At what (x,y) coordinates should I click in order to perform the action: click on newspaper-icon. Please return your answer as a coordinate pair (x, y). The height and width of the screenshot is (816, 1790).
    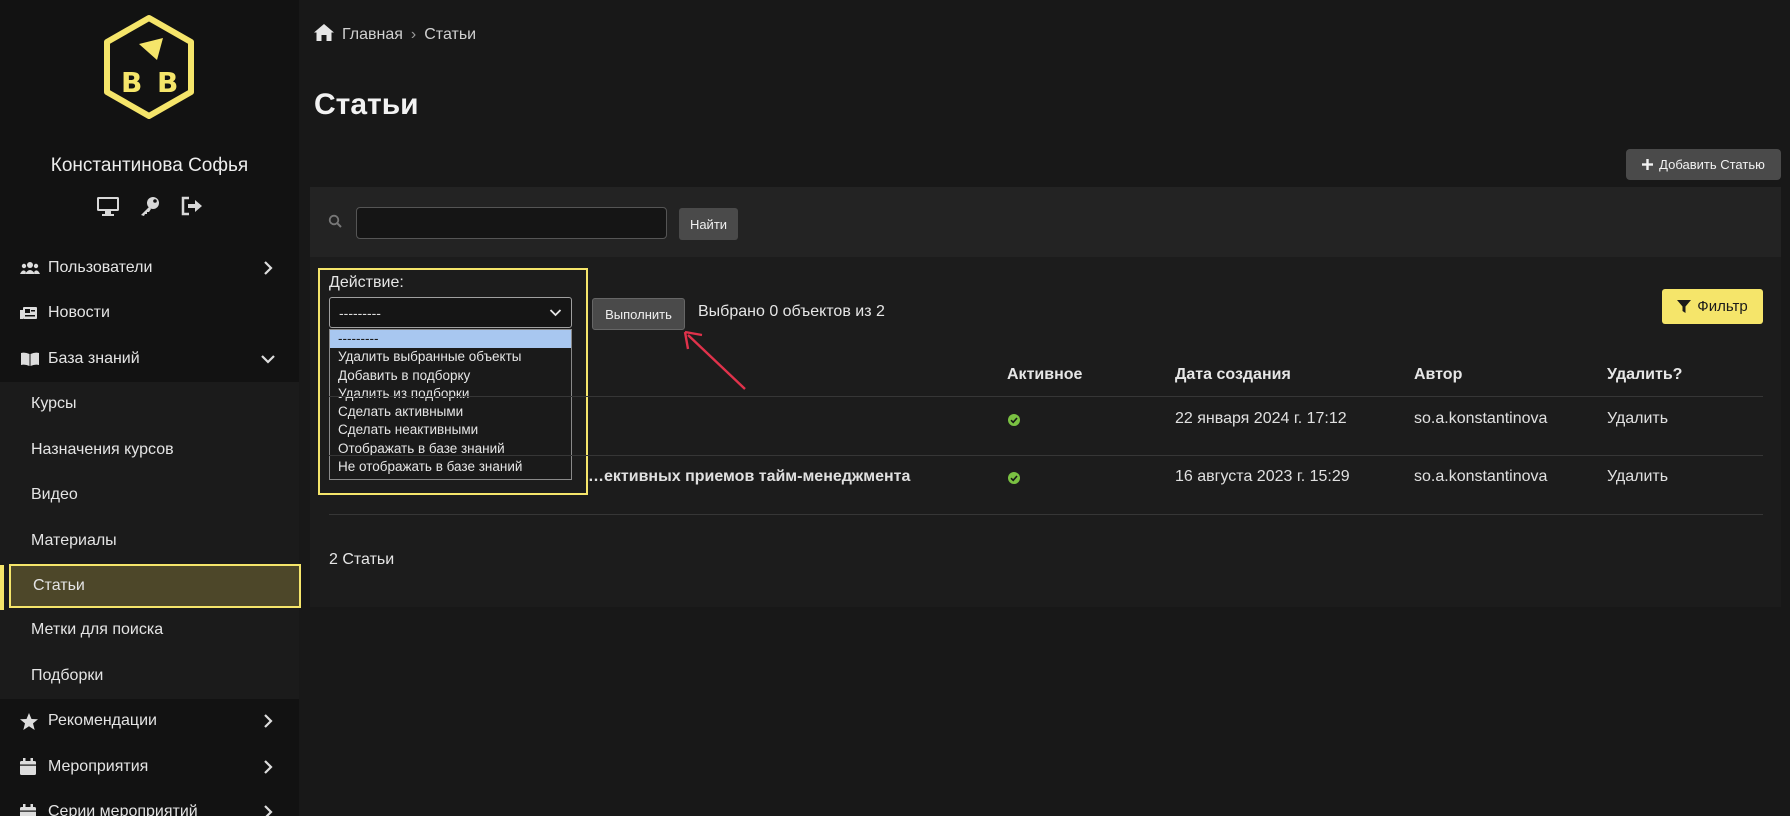
    Looking at the image, I should click on (31, 313).